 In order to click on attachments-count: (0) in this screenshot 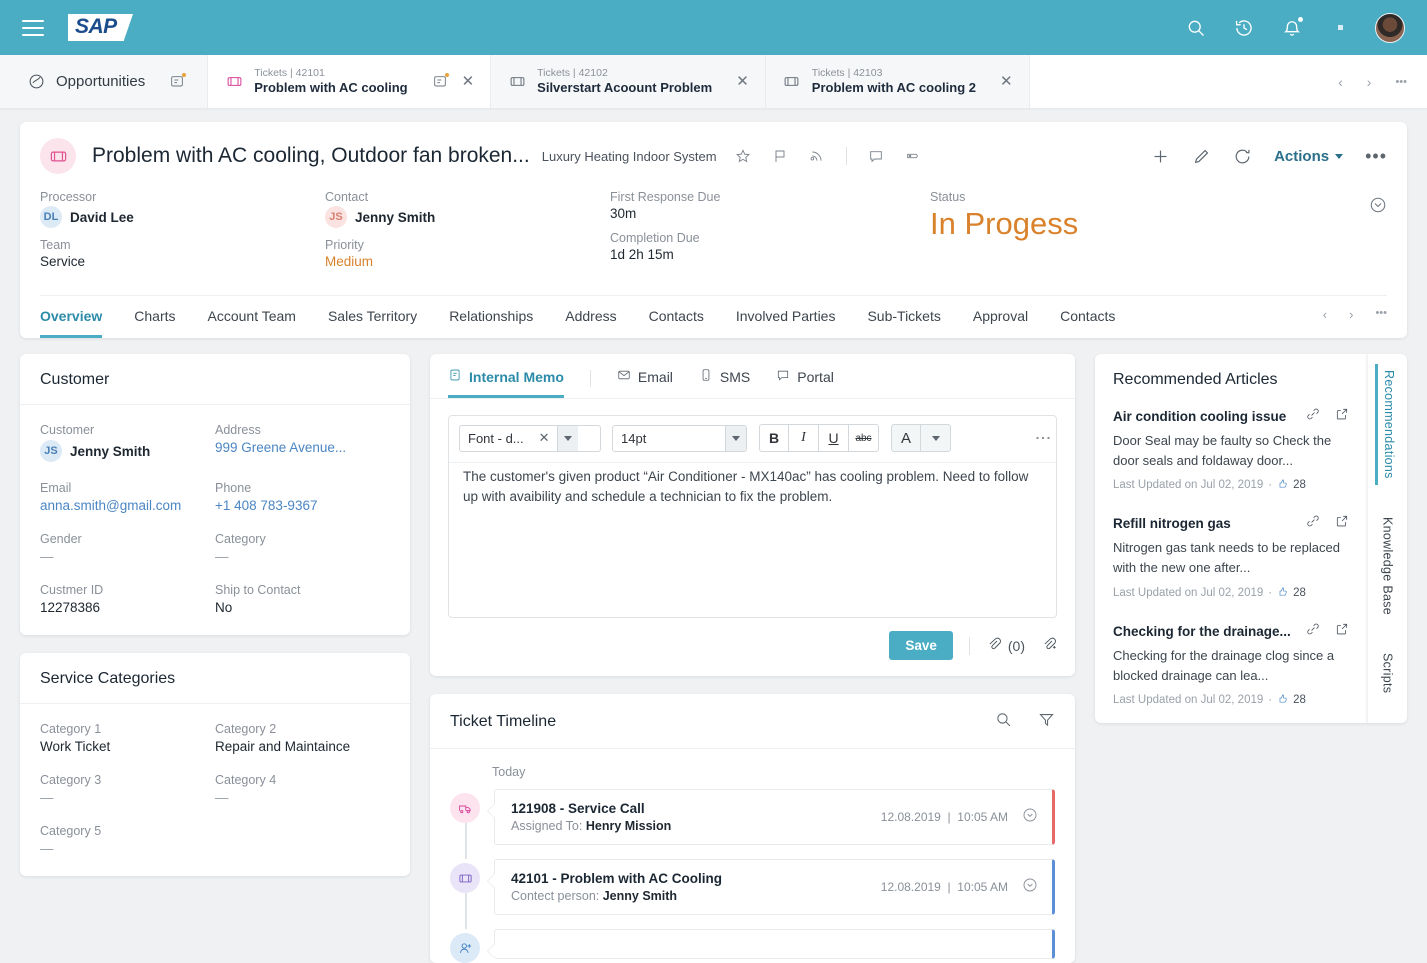, I will do `click(1005, 645)`.